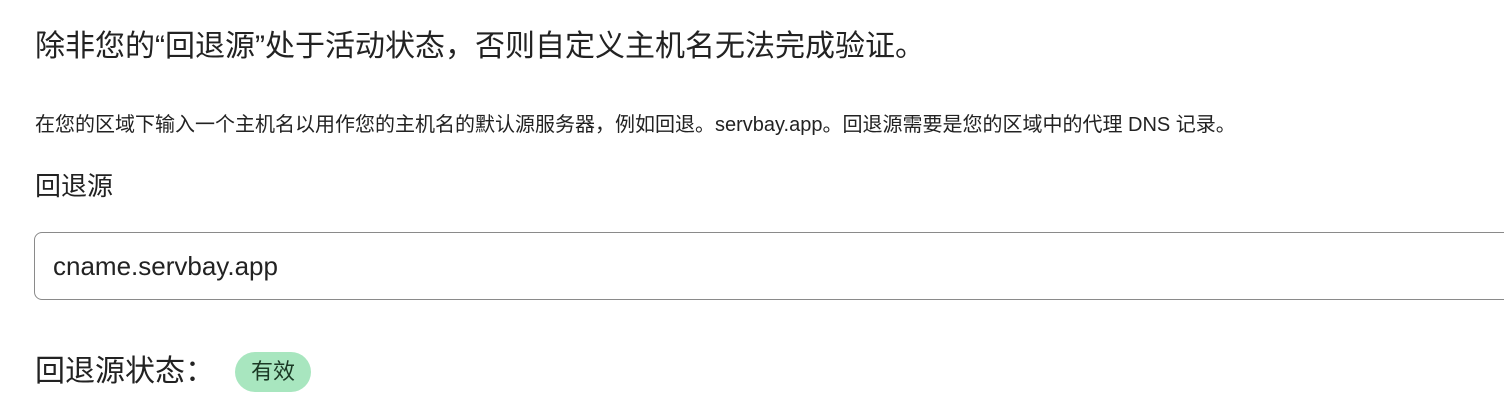 The image size is (1504, 418). I want to click on fallback-origin-label: 回退源, so click(74, 186).